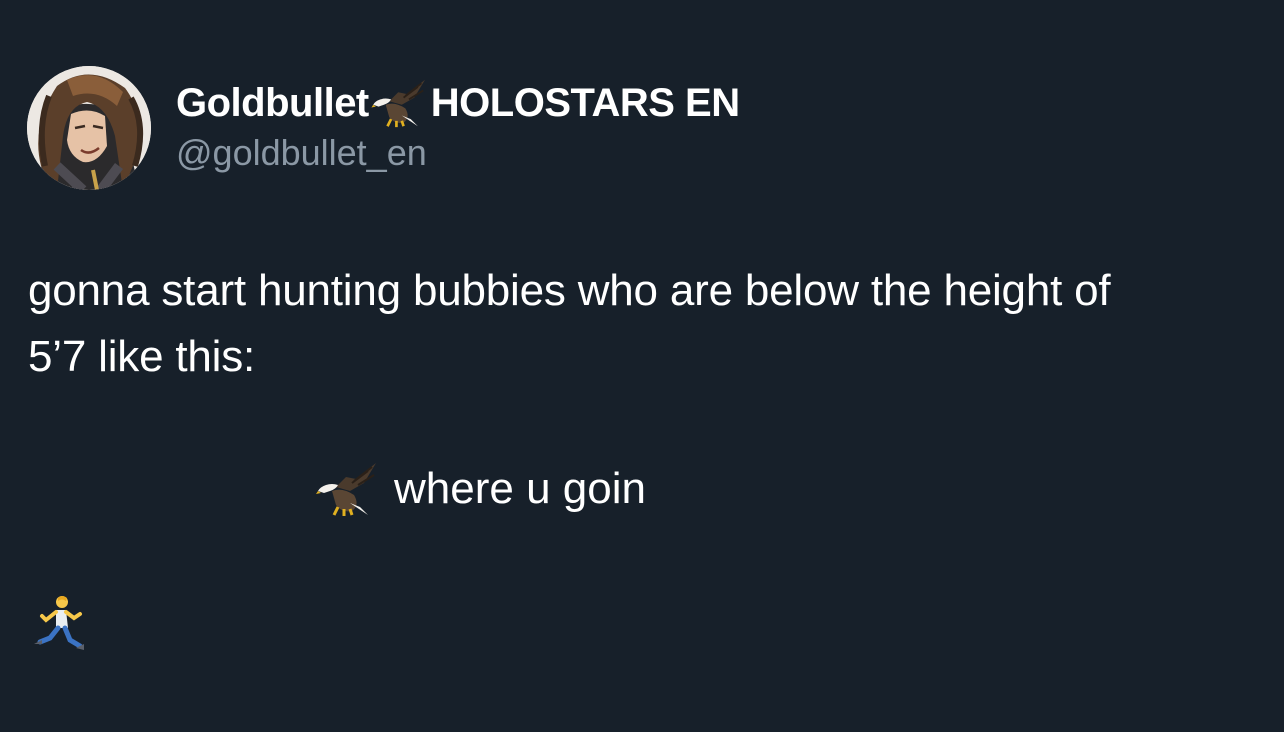  What do you see at coordinates (142, 356) in the screenshot?
I see `tweet-text-line-2: 5’7 like this:` at bounding box center [142, 356].